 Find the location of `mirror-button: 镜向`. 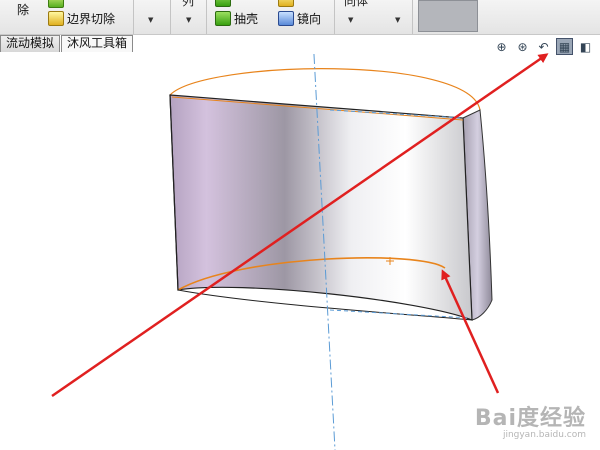

mirror-button: 镜向 is located at coordinates (299, 18).